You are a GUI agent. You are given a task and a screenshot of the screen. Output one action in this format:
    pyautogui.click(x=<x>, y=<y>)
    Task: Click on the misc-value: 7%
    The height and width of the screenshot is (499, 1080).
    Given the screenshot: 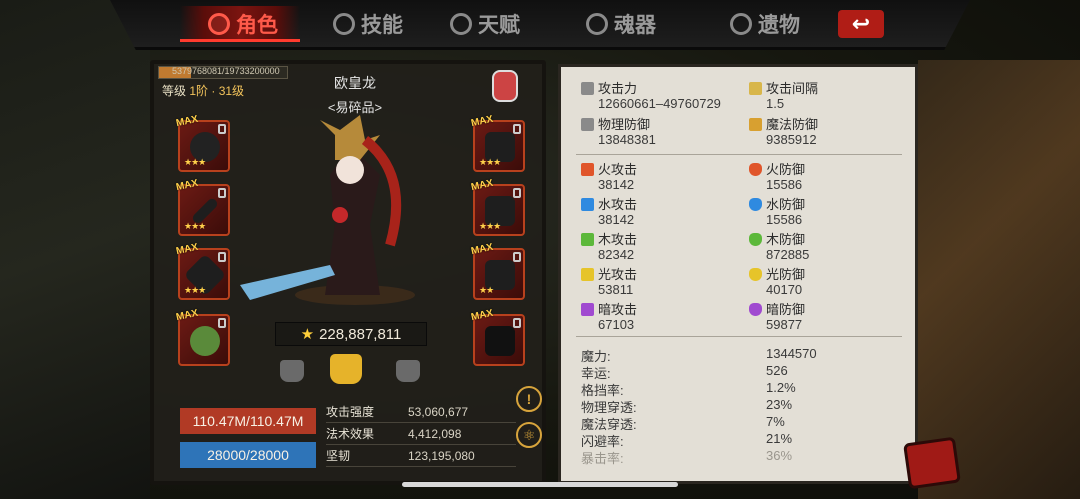 What is the action you would take?
    pyautogui.click(x=775, y=421)
    